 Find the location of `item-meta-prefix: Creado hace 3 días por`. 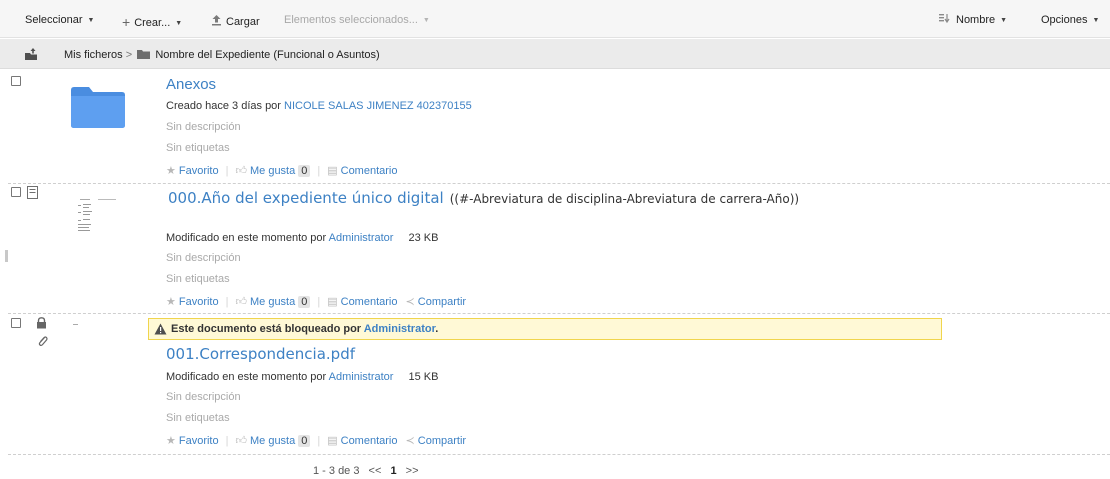

item-meta-prefix: Creado hace 3 días por is located at coordinates (223, 106).